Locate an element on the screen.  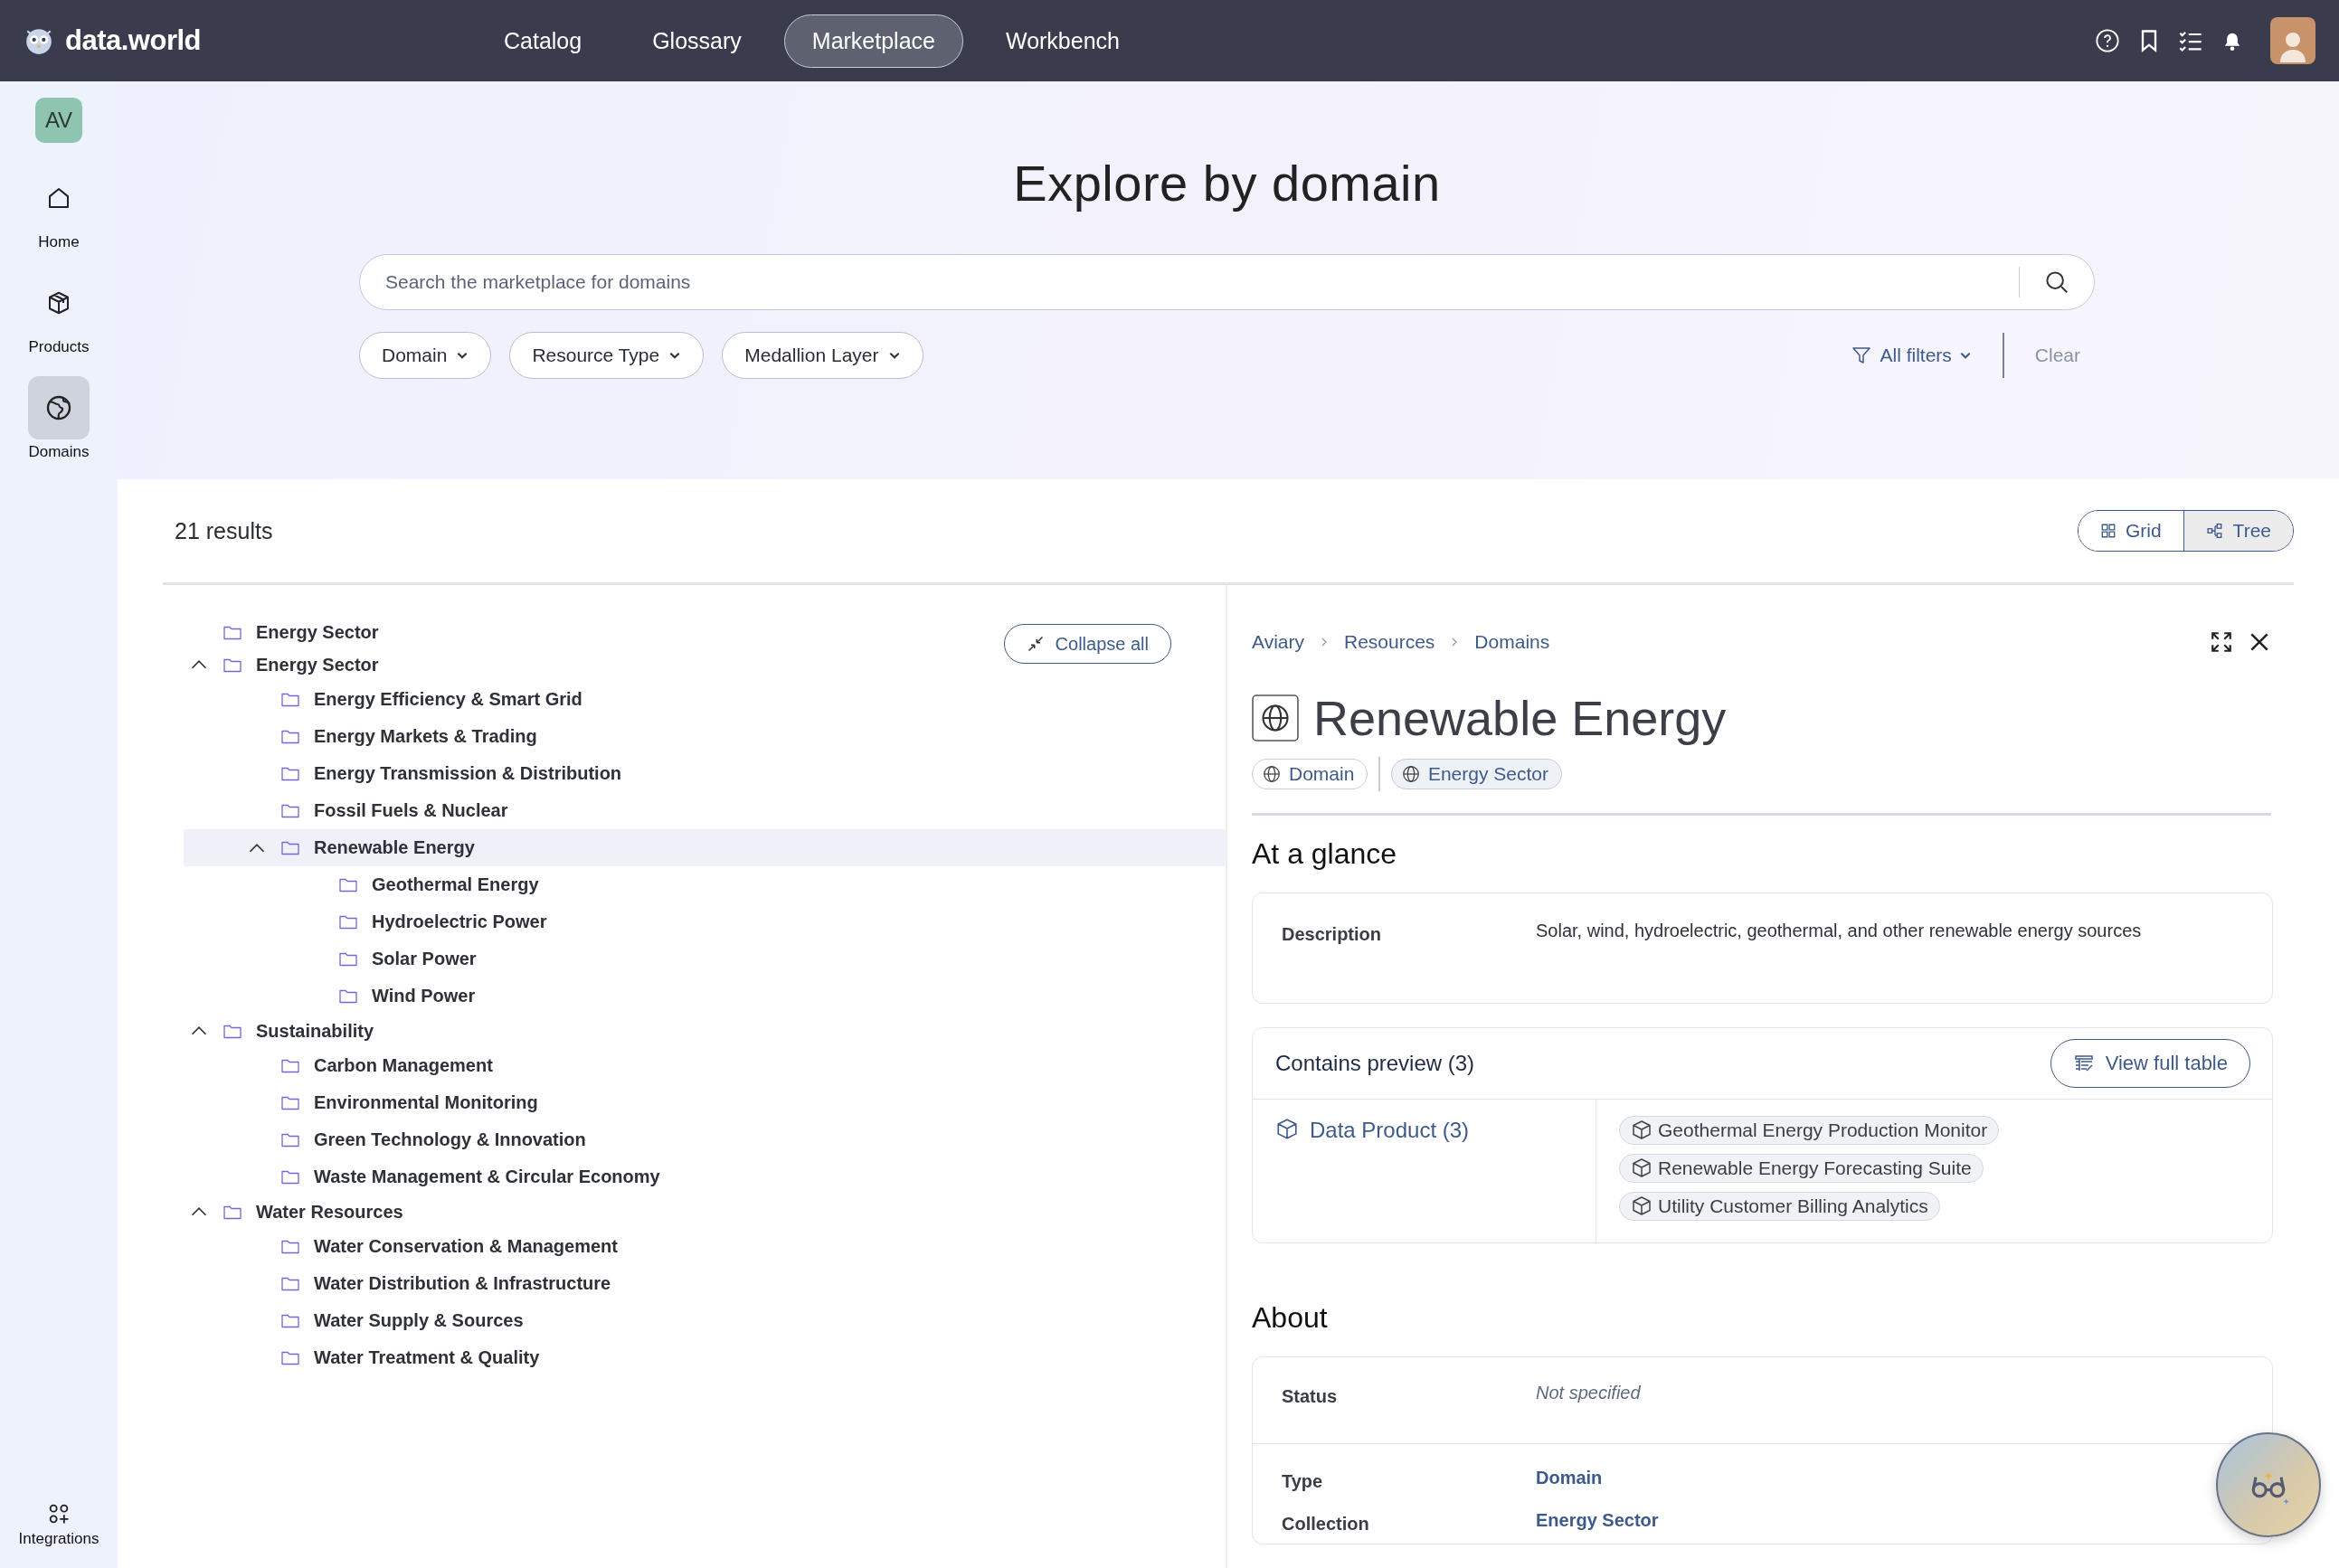
tree-item: Waste Management & Circular Economy is located at coordinates (422, 1176).